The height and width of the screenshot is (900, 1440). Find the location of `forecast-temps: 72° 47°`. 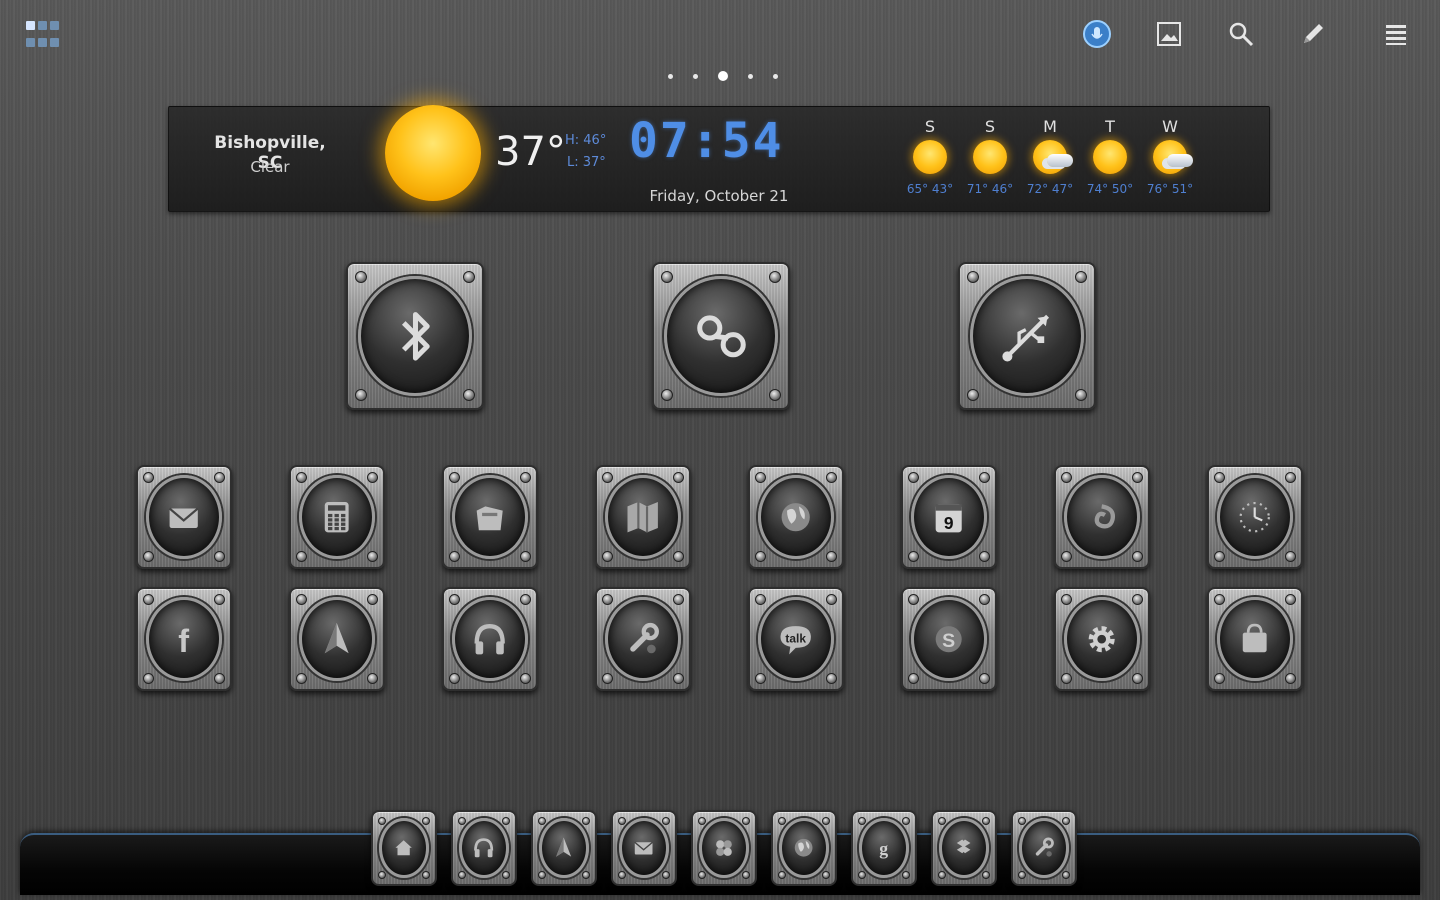

forecast-temps: 72° 47° is located at coordinates (1050, 189).